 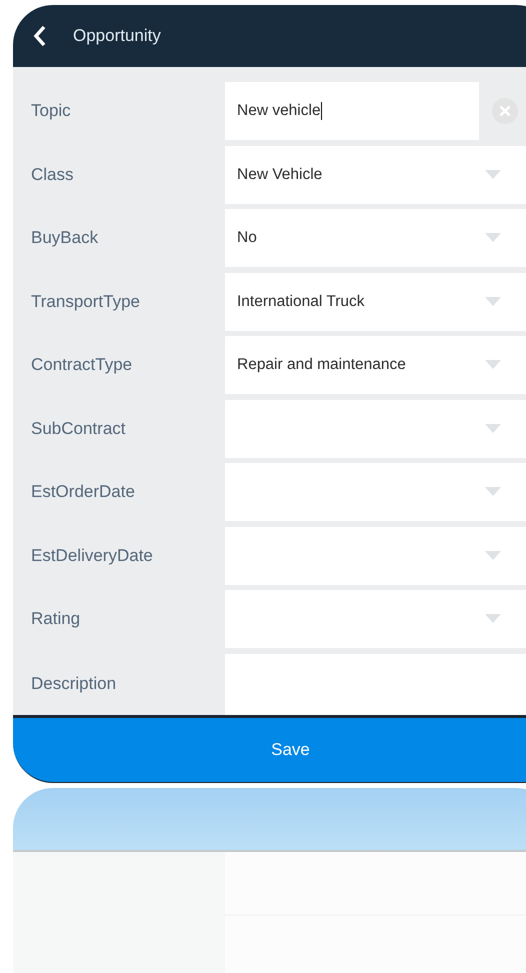 I want to click on dropdown-field: No, so click(x=375, y=238).